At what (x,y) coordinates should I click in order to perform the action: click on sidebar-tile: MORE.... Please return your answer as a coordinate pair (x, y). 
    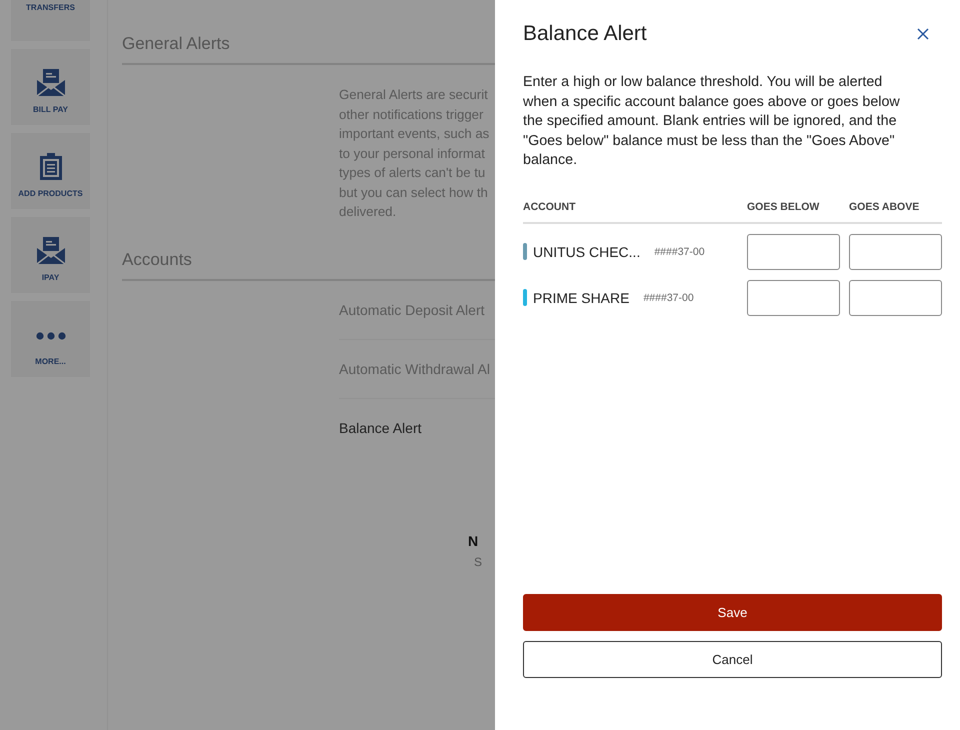
    Looking at the image, I should click on (50, 339).